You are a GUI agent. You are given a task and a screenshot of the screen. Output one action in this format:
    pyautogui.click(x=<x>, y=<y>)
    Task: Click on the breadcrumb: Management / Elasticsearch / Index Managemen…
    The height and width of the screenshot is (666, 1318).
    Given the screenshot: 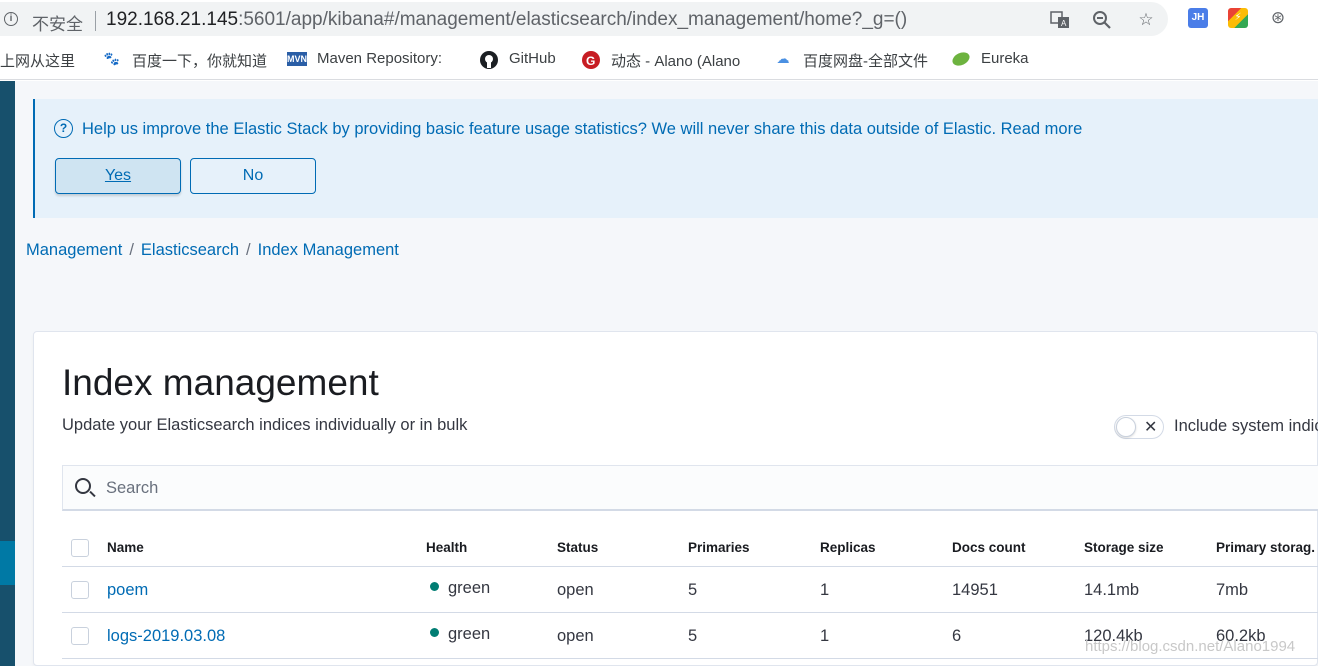 What is the action you would take?
    pyautogui.click(x=212, y=250)
    